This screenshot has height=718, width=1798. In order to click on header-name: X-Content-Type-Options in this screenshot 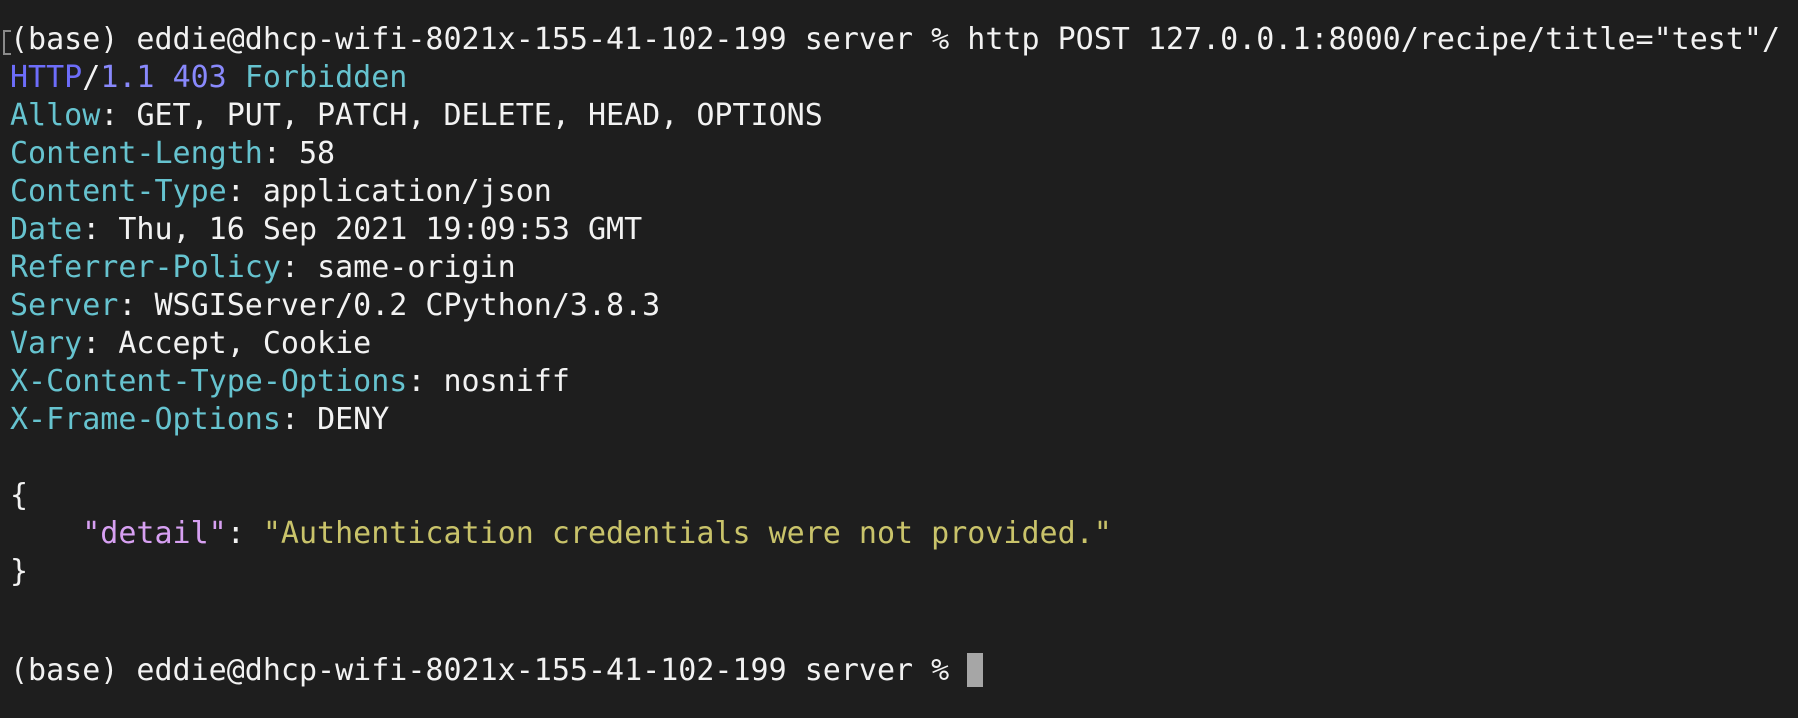, I will do `click(209, 381)`.